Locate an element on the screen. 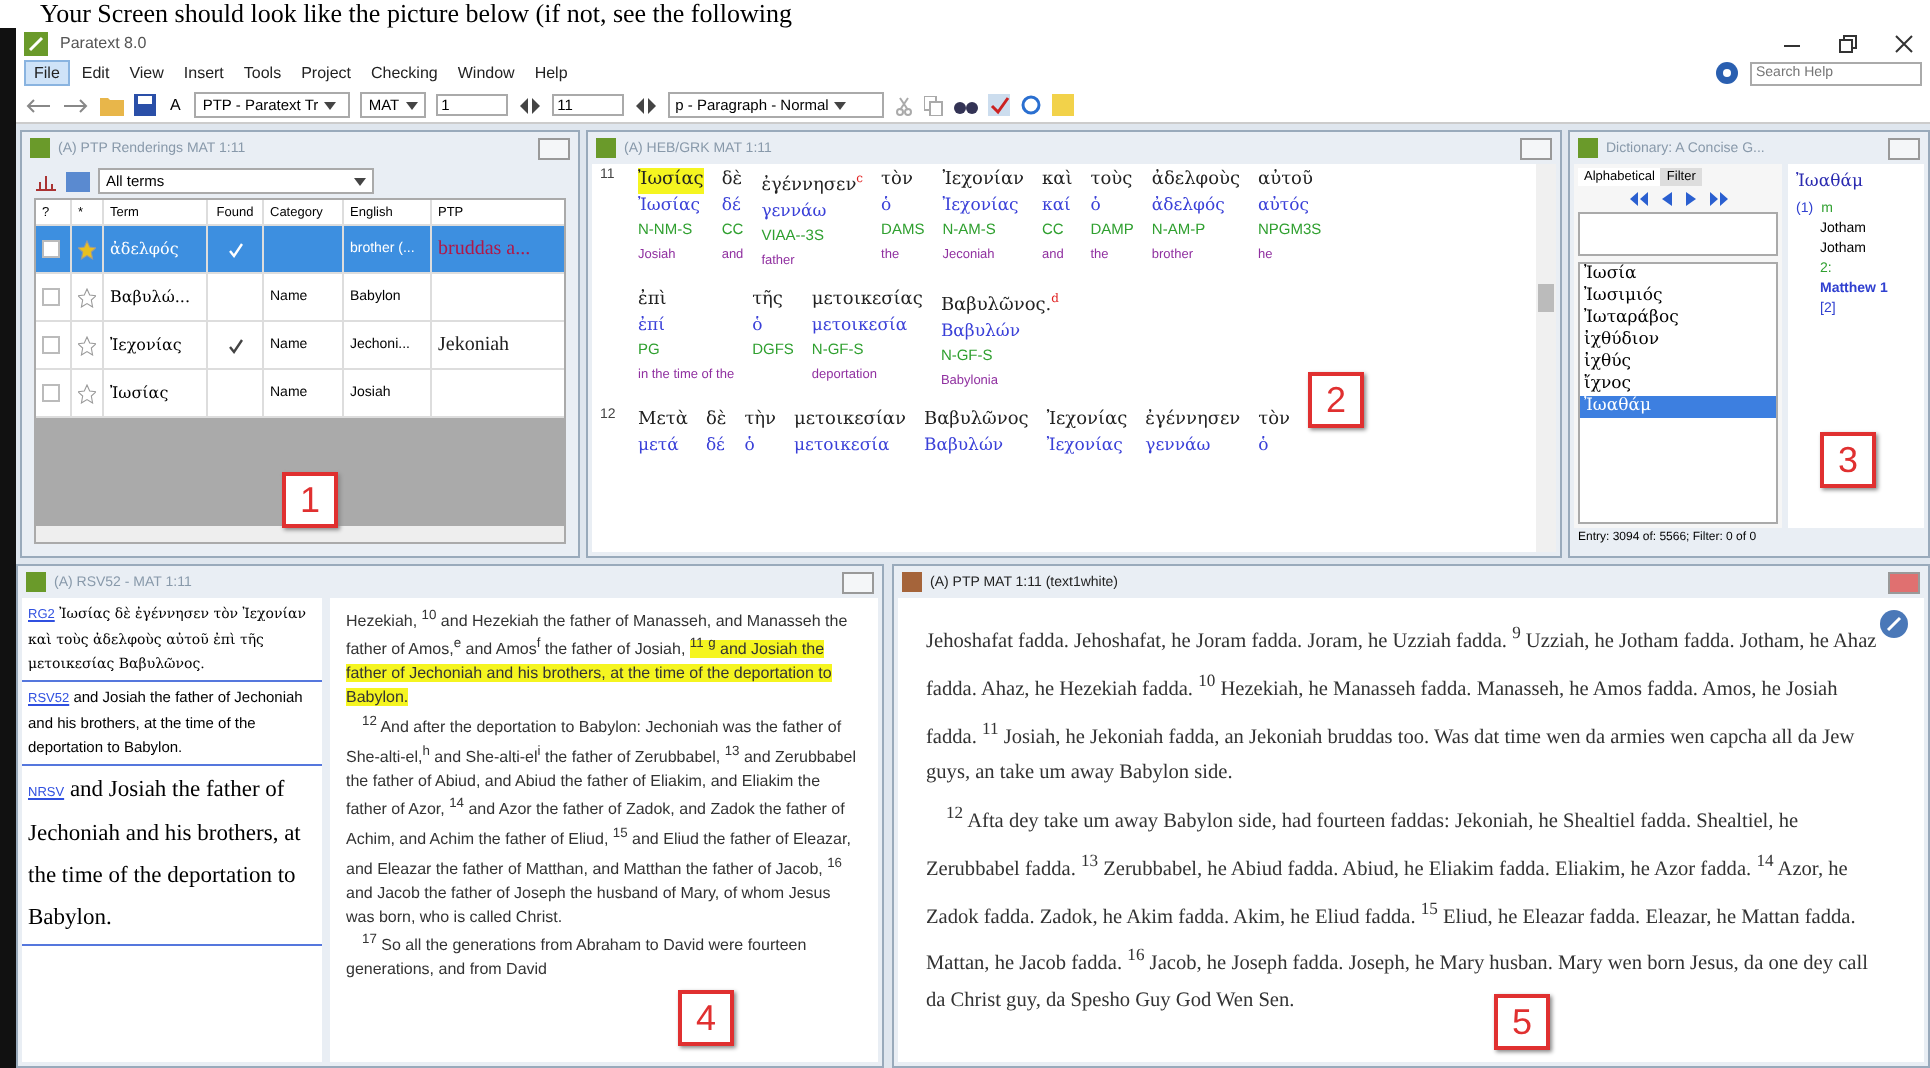  greek-word: ἐγέννησεν$^{c}$ is located at coordinates (812, 183).